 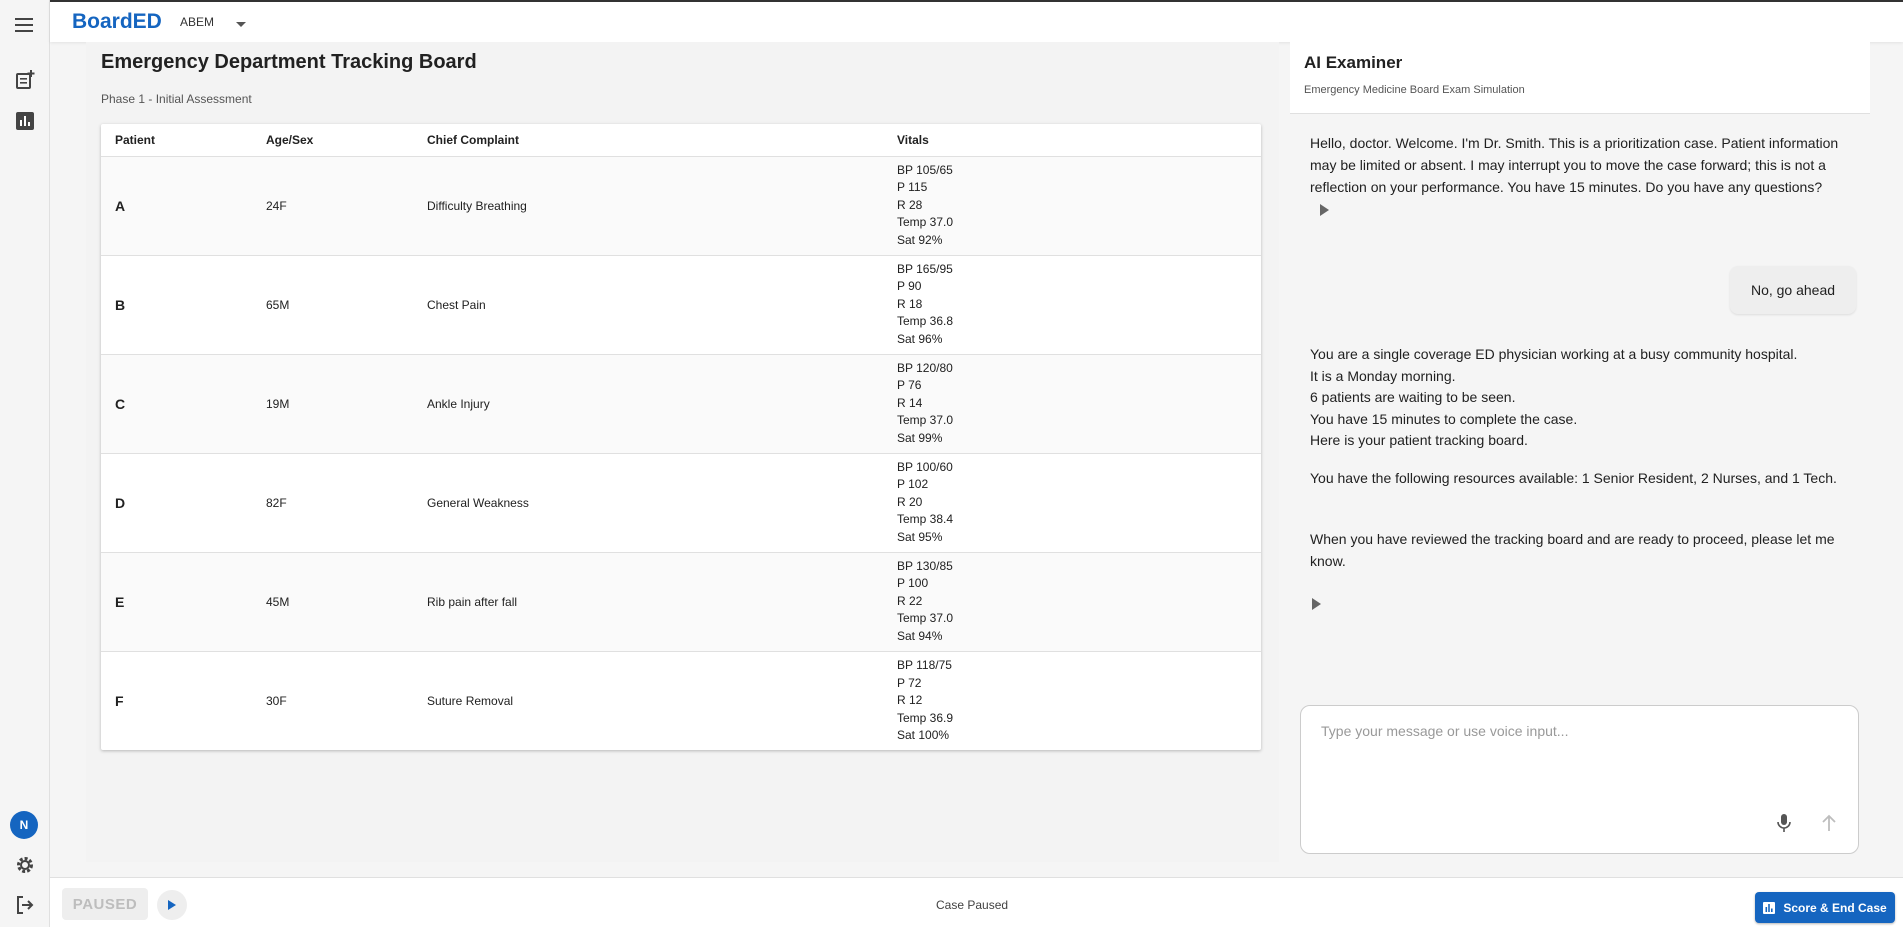 I want to click on vital-temp: Temp 36.8, so click(x=925, y=321).